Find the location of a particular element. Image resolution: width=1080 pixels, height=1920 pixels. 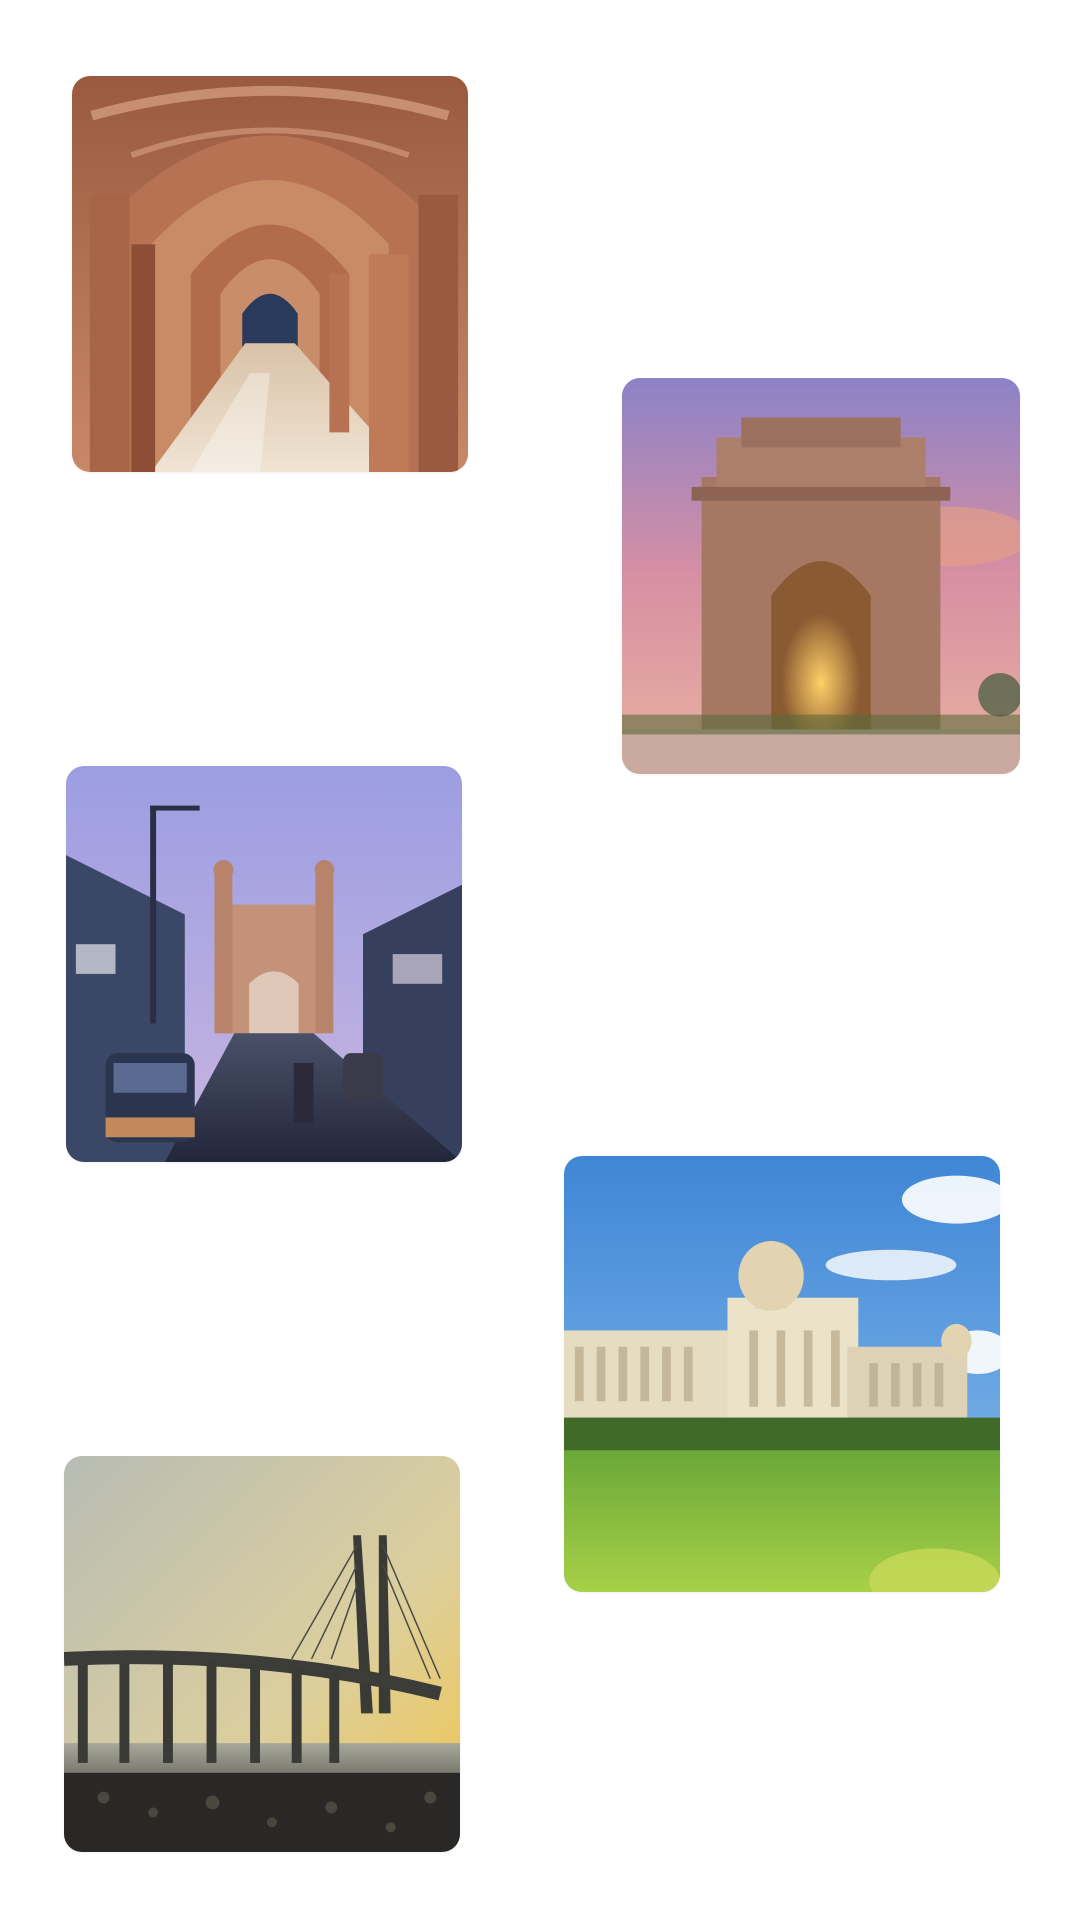

photo-card-sea-link-bridge is located at coordinates (262, 1654).